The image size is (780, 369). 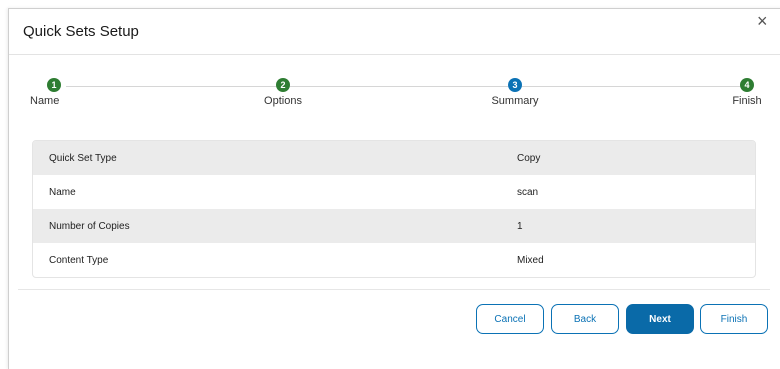 I want to click on step-label: Options, so click(x=283, y=101).